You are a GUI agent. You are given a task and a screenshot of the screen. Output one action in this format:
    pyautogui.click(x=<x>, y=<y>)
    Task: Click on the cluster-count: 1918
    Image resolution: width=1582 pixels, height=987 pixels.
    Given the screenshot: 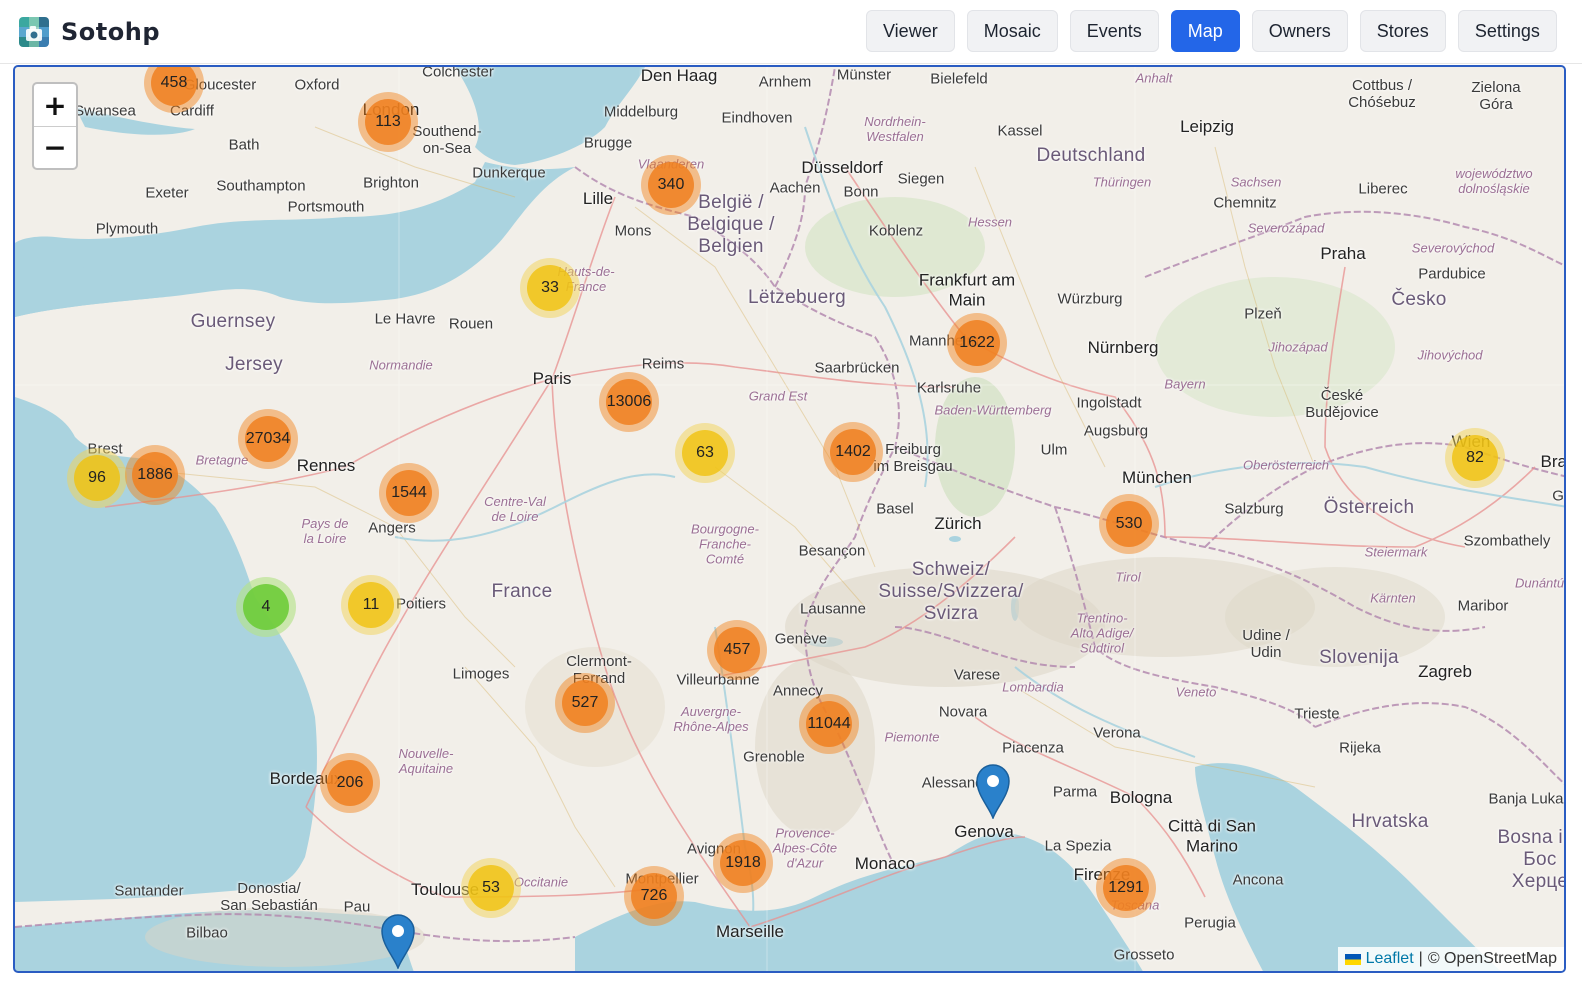 What is the action you would take?
    pyautogui.click(x=743, y=863)
    